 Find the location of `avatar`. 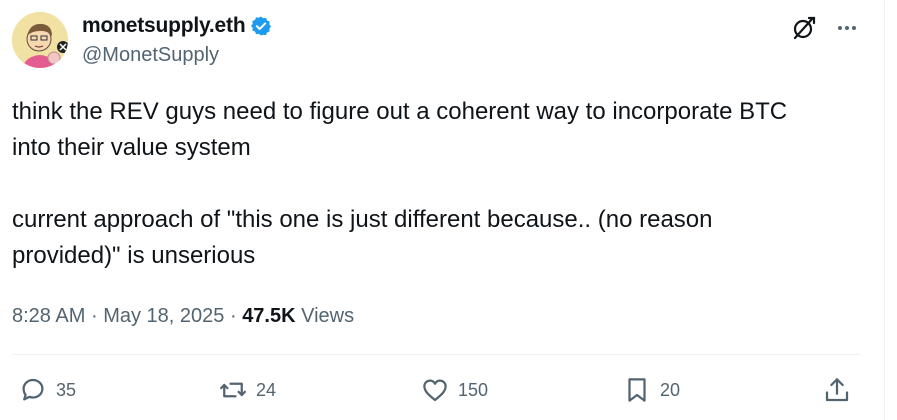

avatar is located at coordinates (40, 40).